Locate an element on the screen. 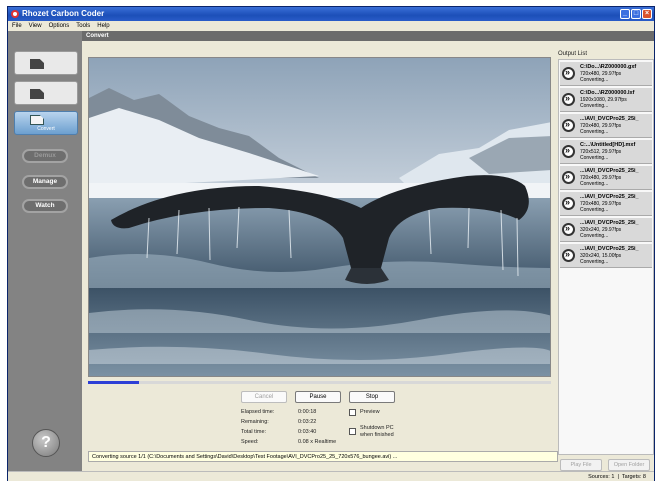 The width and height of the screenshot is (659, 486). sidebar-tab-targets is located at coordinates (46, 93).